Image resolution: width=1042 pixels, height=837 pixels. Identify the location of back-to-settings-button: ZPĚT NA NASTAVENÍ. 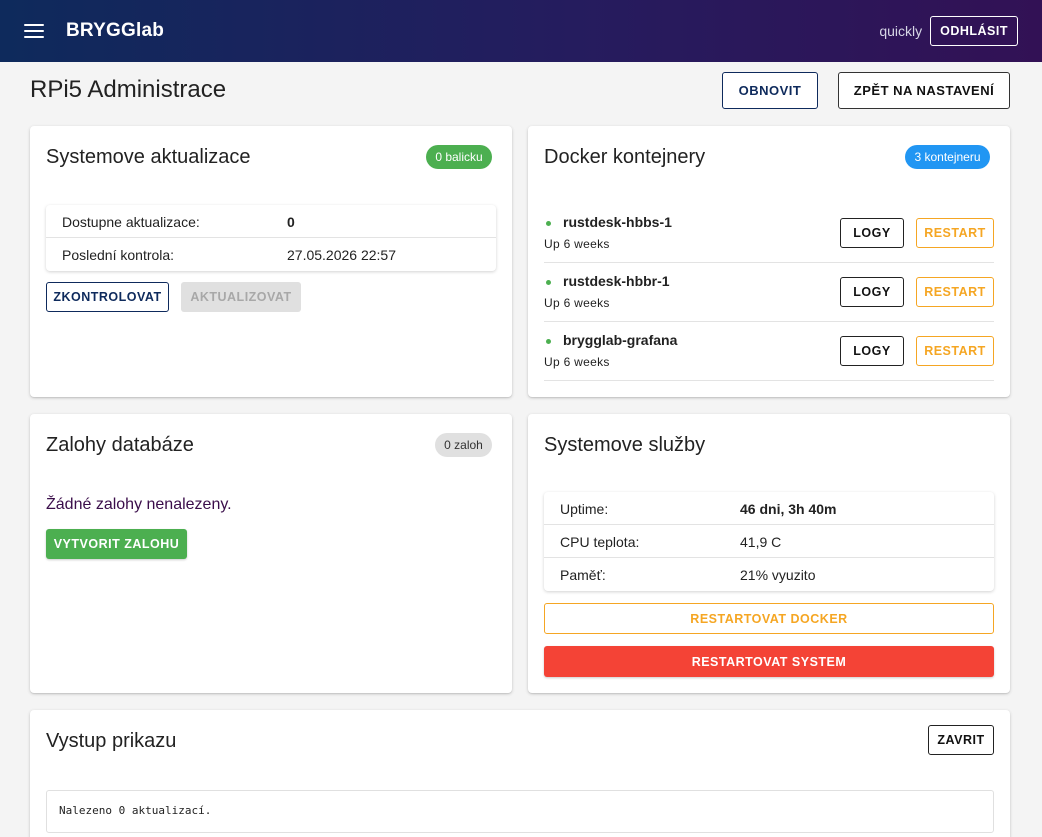
(924, 90).